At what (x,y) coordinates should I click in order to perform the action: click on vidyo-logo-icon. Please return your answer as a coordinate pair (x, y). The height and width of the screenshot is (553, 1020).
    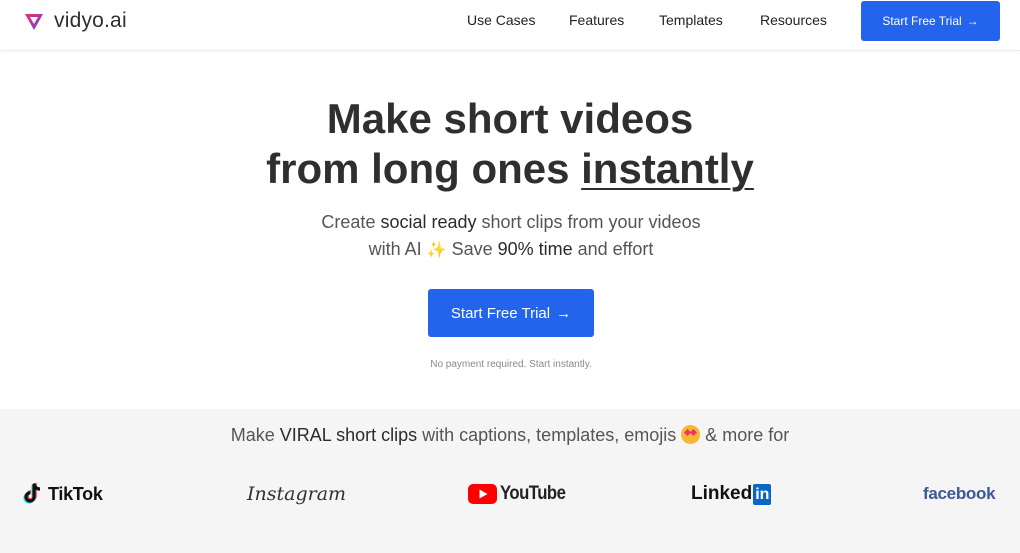
    Looking at the image, I should click on (34, 22).